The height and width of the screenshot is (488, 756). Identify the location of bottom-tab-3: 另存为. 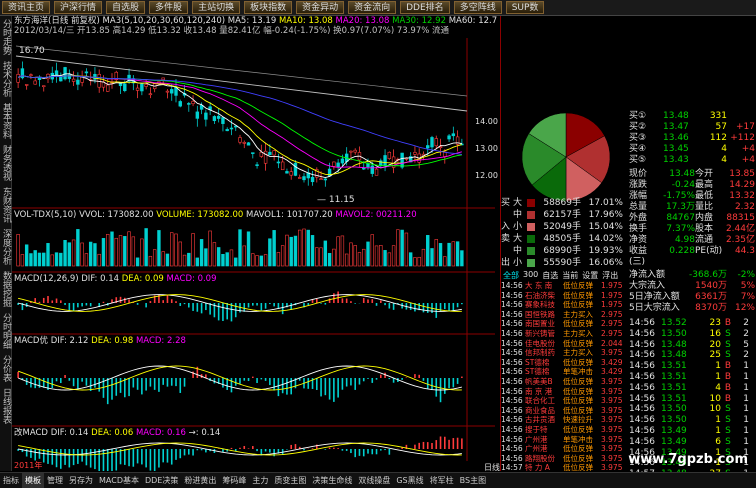
(81, 480).